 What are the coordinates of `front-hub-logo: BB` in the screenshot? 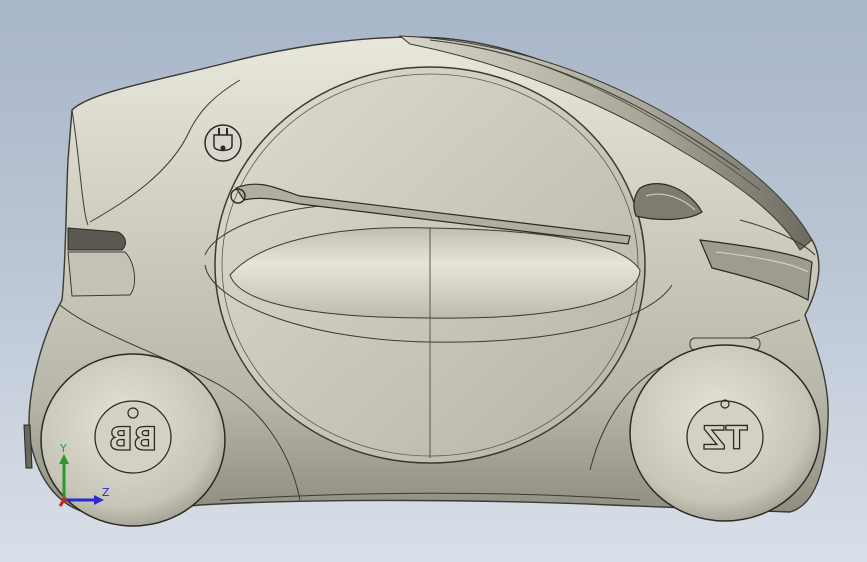 It's located at (133, 439).